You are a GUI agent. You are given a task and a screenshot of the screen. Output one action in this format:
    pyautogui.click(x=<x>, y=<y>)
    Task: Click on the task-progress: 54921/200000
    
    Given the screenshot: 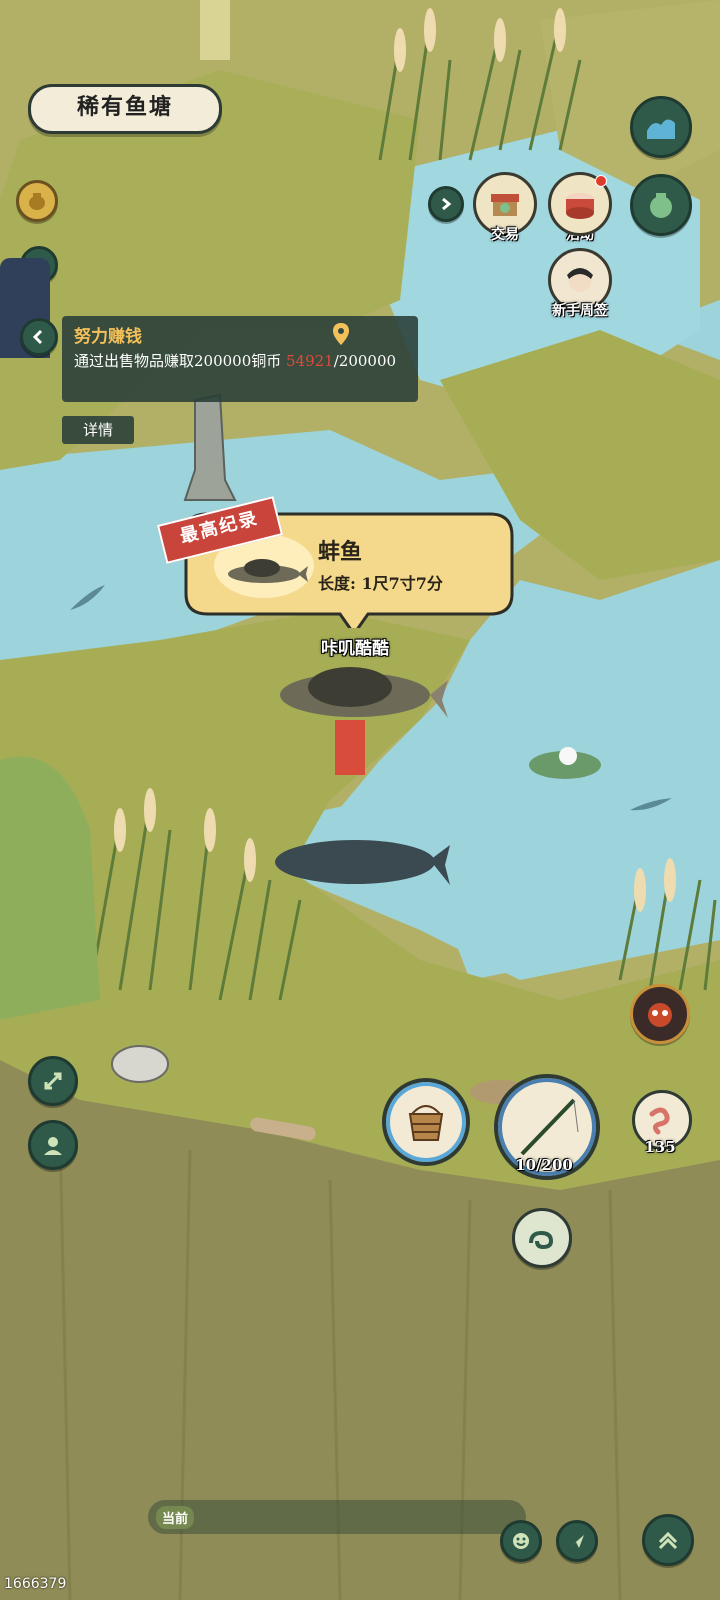 What is the action you would take?
    pyautogui.click(x=341, y=361)
    